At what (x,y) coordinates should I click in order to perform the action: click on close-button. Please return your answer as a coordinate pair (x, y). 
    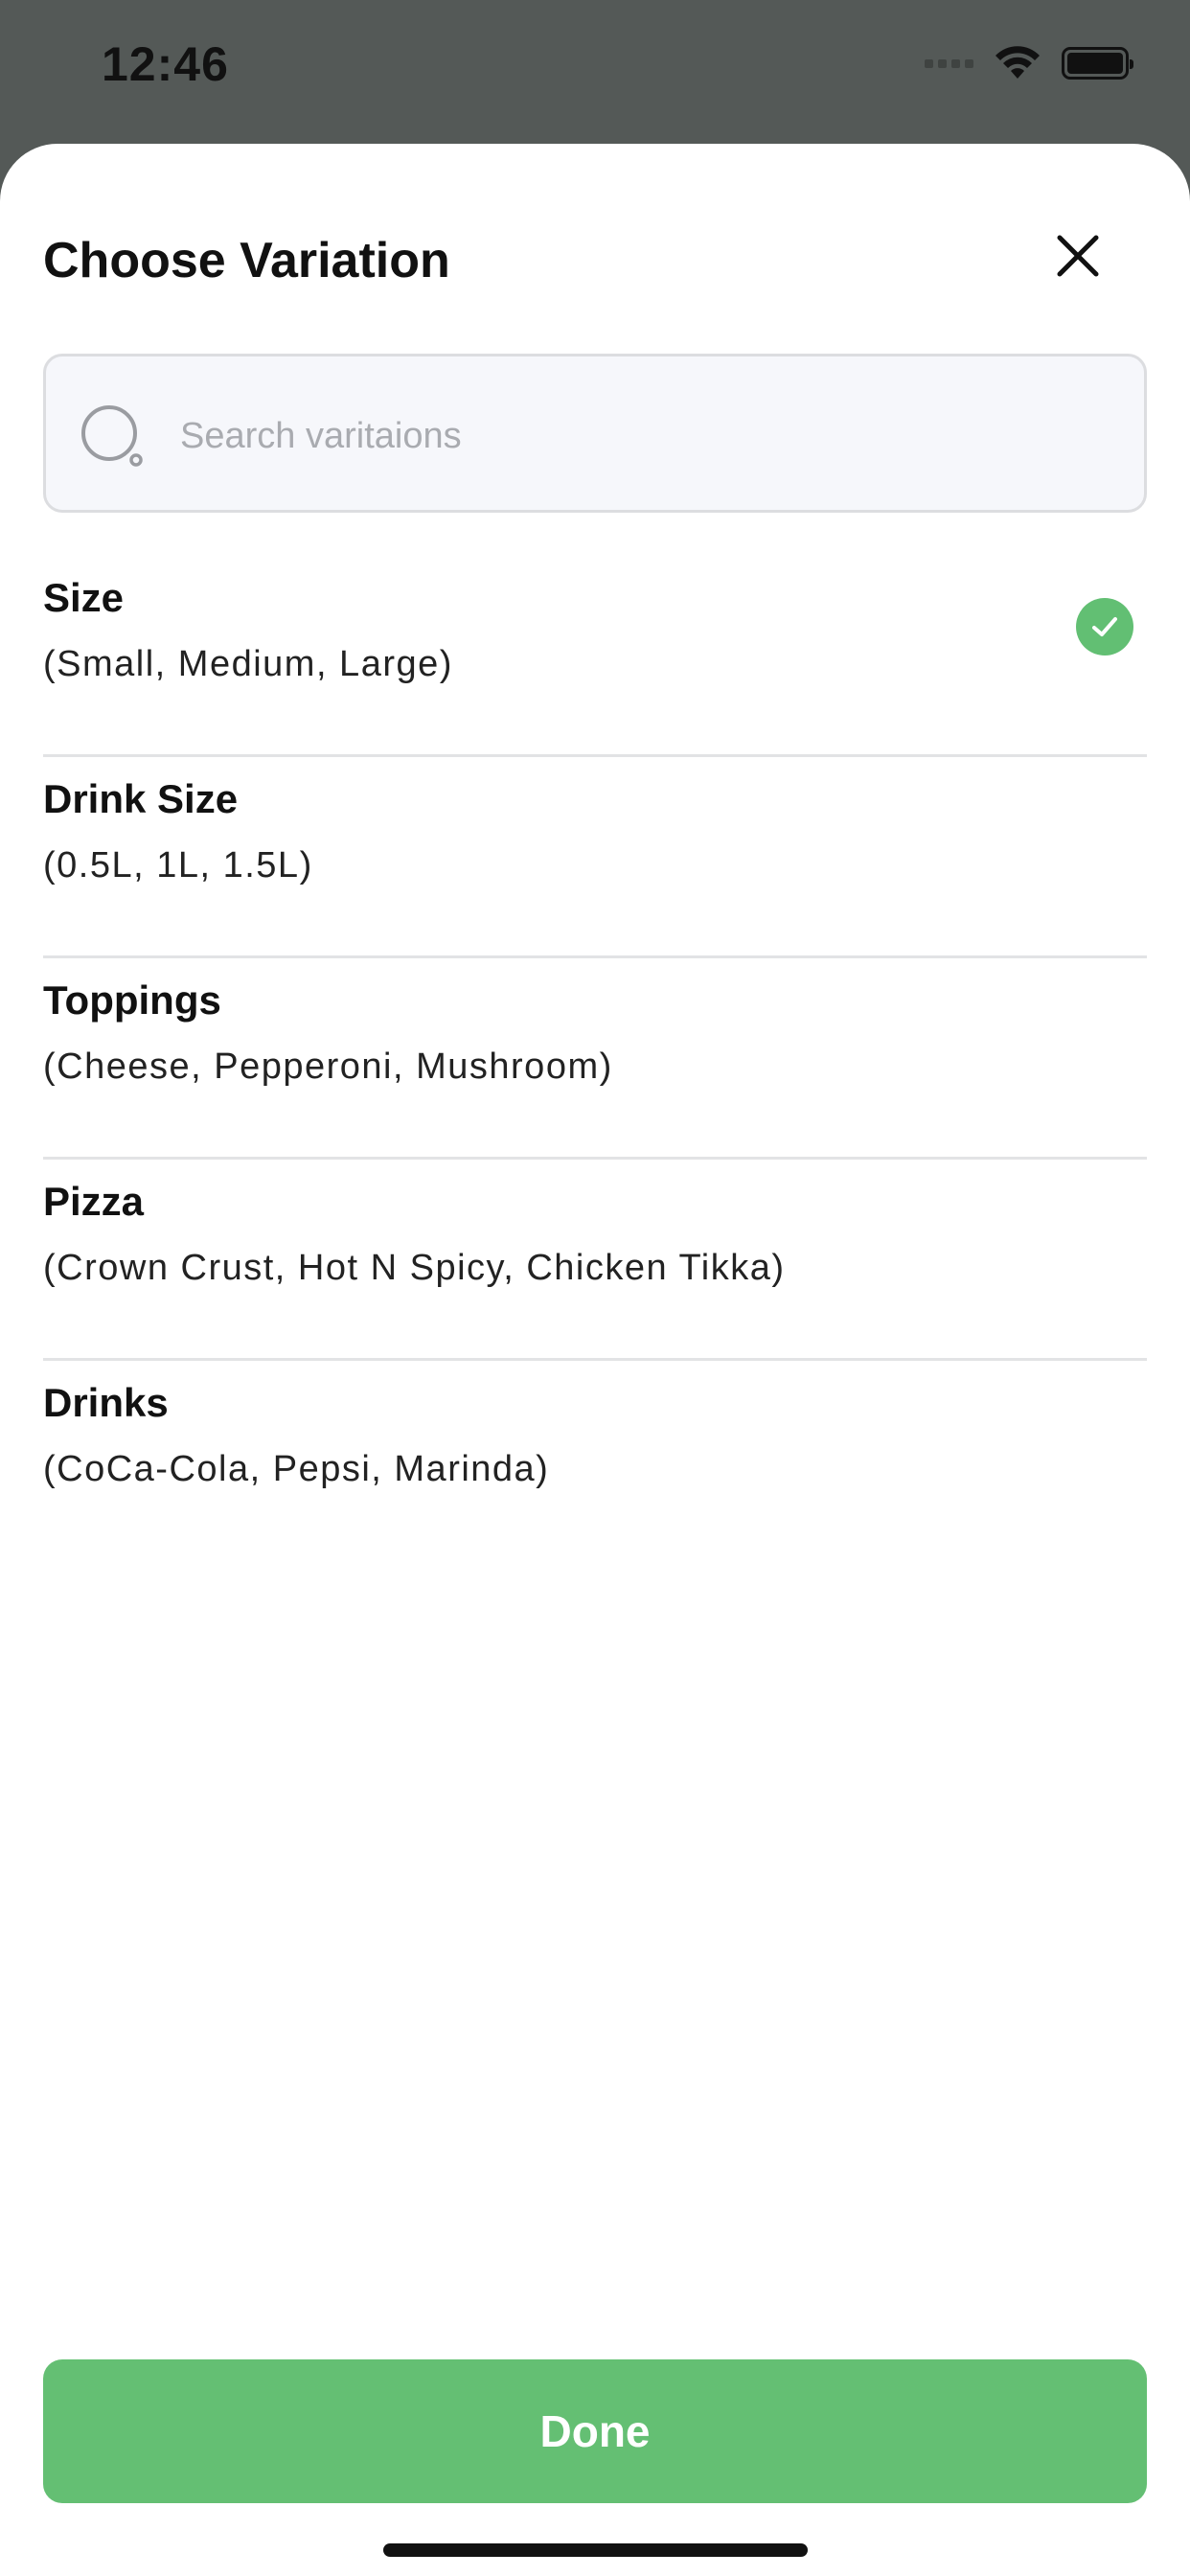
    Looking at the image, I should click on (1078, 256).